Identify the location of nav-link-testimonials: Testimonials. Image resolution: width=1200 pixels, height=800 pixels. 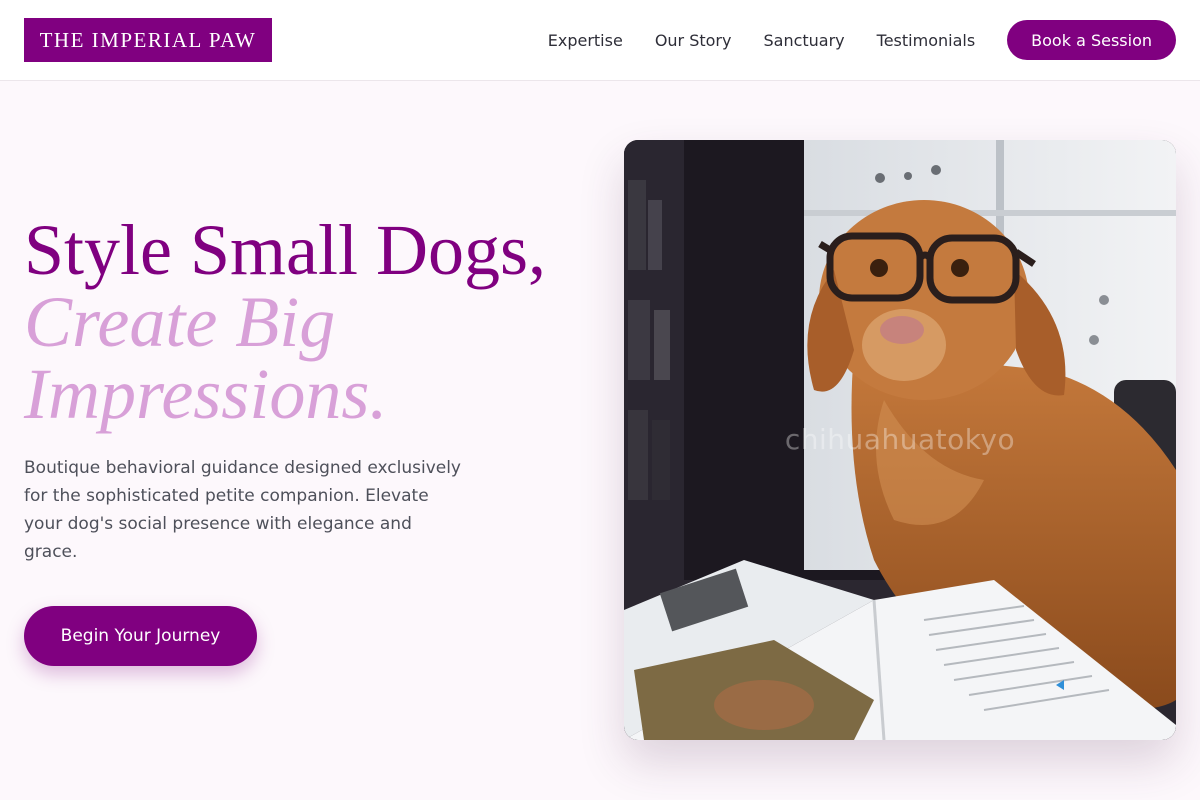
(926, 40).